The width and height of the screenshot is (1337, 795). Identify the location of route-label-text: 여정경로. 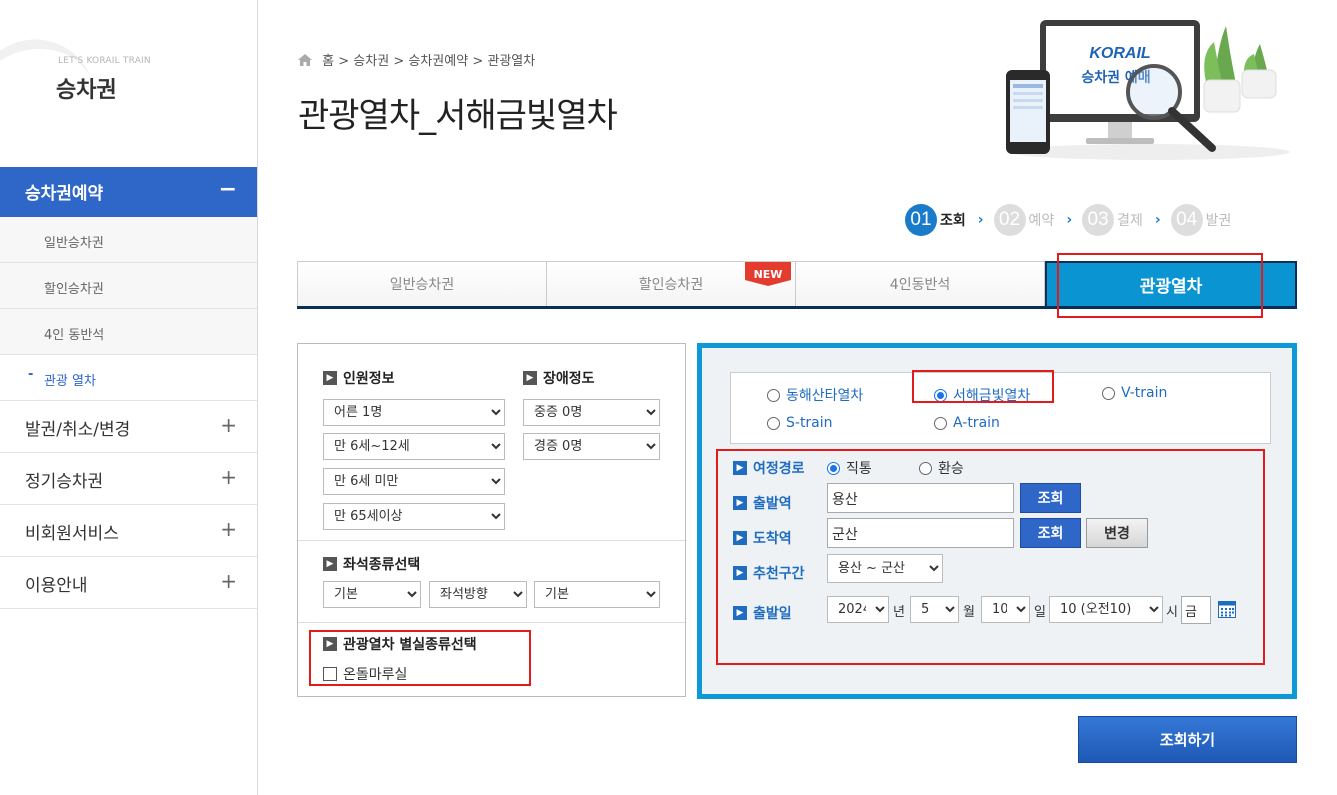
(779, 469).